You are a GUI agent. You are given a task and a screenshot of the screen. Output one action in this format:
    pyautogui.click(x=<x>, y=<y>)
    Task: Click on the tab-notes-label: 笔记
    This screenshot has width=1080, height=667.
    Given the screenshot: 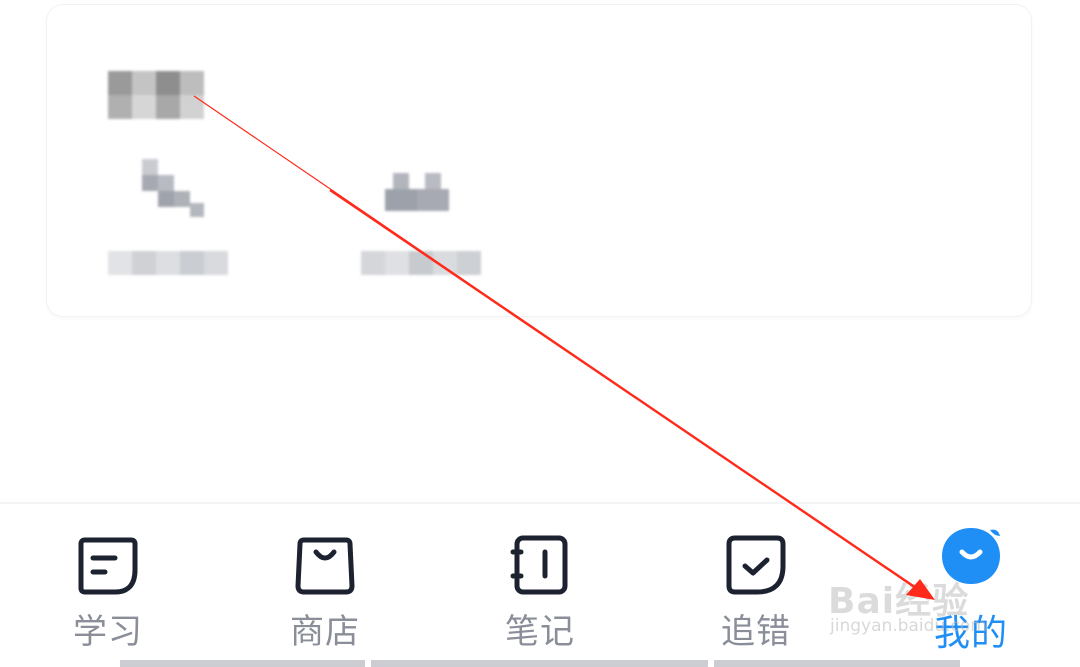 What is the action you would take?
    pyautogui.click(x=540, y=632)
    